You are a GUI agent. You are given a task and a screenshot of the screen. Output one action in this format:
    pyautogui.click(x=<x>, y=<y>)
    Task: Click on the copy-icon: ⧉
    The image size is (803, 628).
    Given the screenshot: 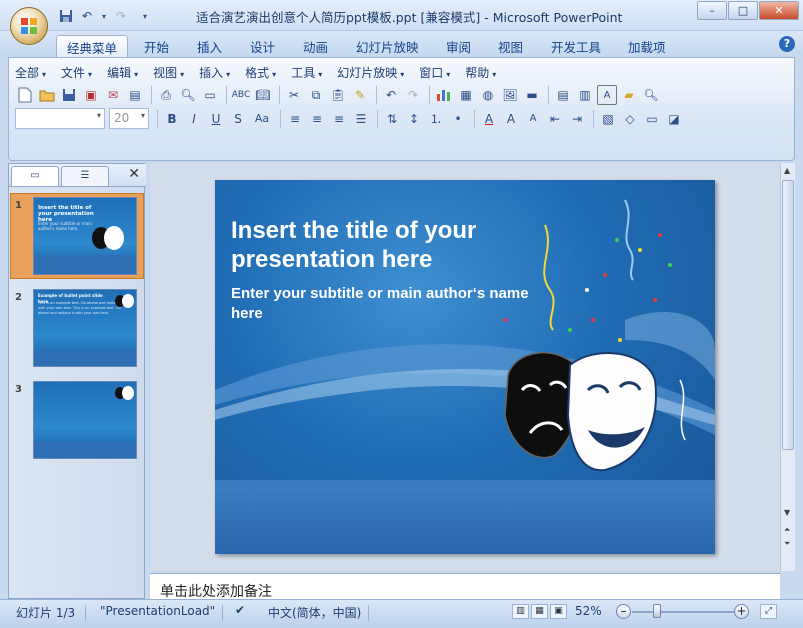 What is the action you would take?
    pyautogui.click(x=316, y=95)
    